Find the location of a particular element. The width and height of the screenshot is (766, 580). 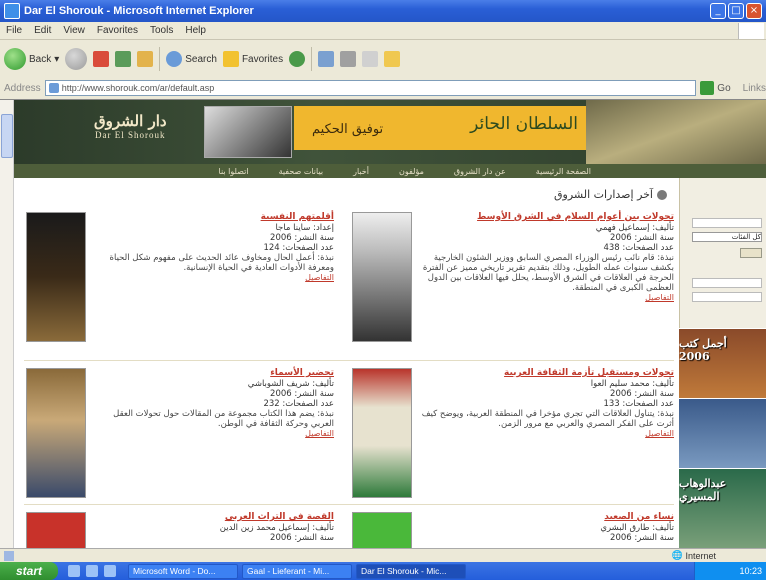

favorites-button: Favorites is located at coordinates (253, 59).